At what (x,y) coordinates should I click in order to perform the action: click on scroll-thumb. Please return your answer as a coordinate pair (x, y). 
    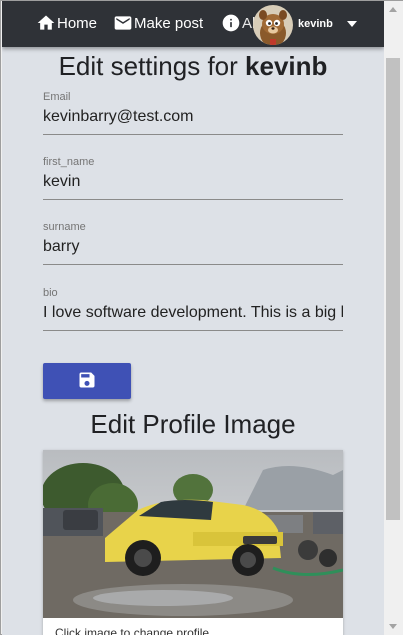
    Looking at the image, I should click on (393, 289).